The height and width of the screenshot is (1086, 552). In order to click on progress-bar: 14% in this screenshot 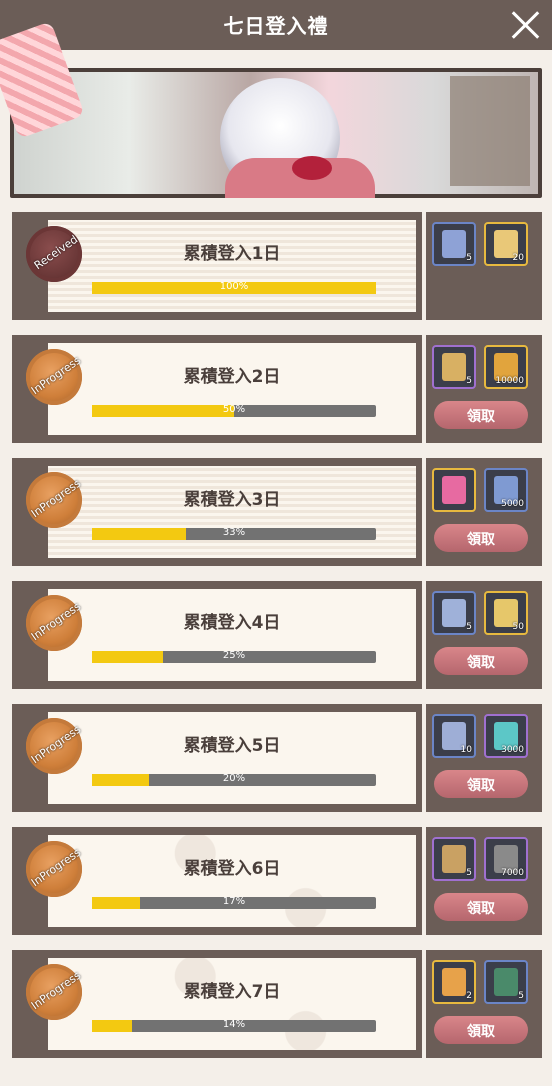, I will do `click(234, 1025)`.